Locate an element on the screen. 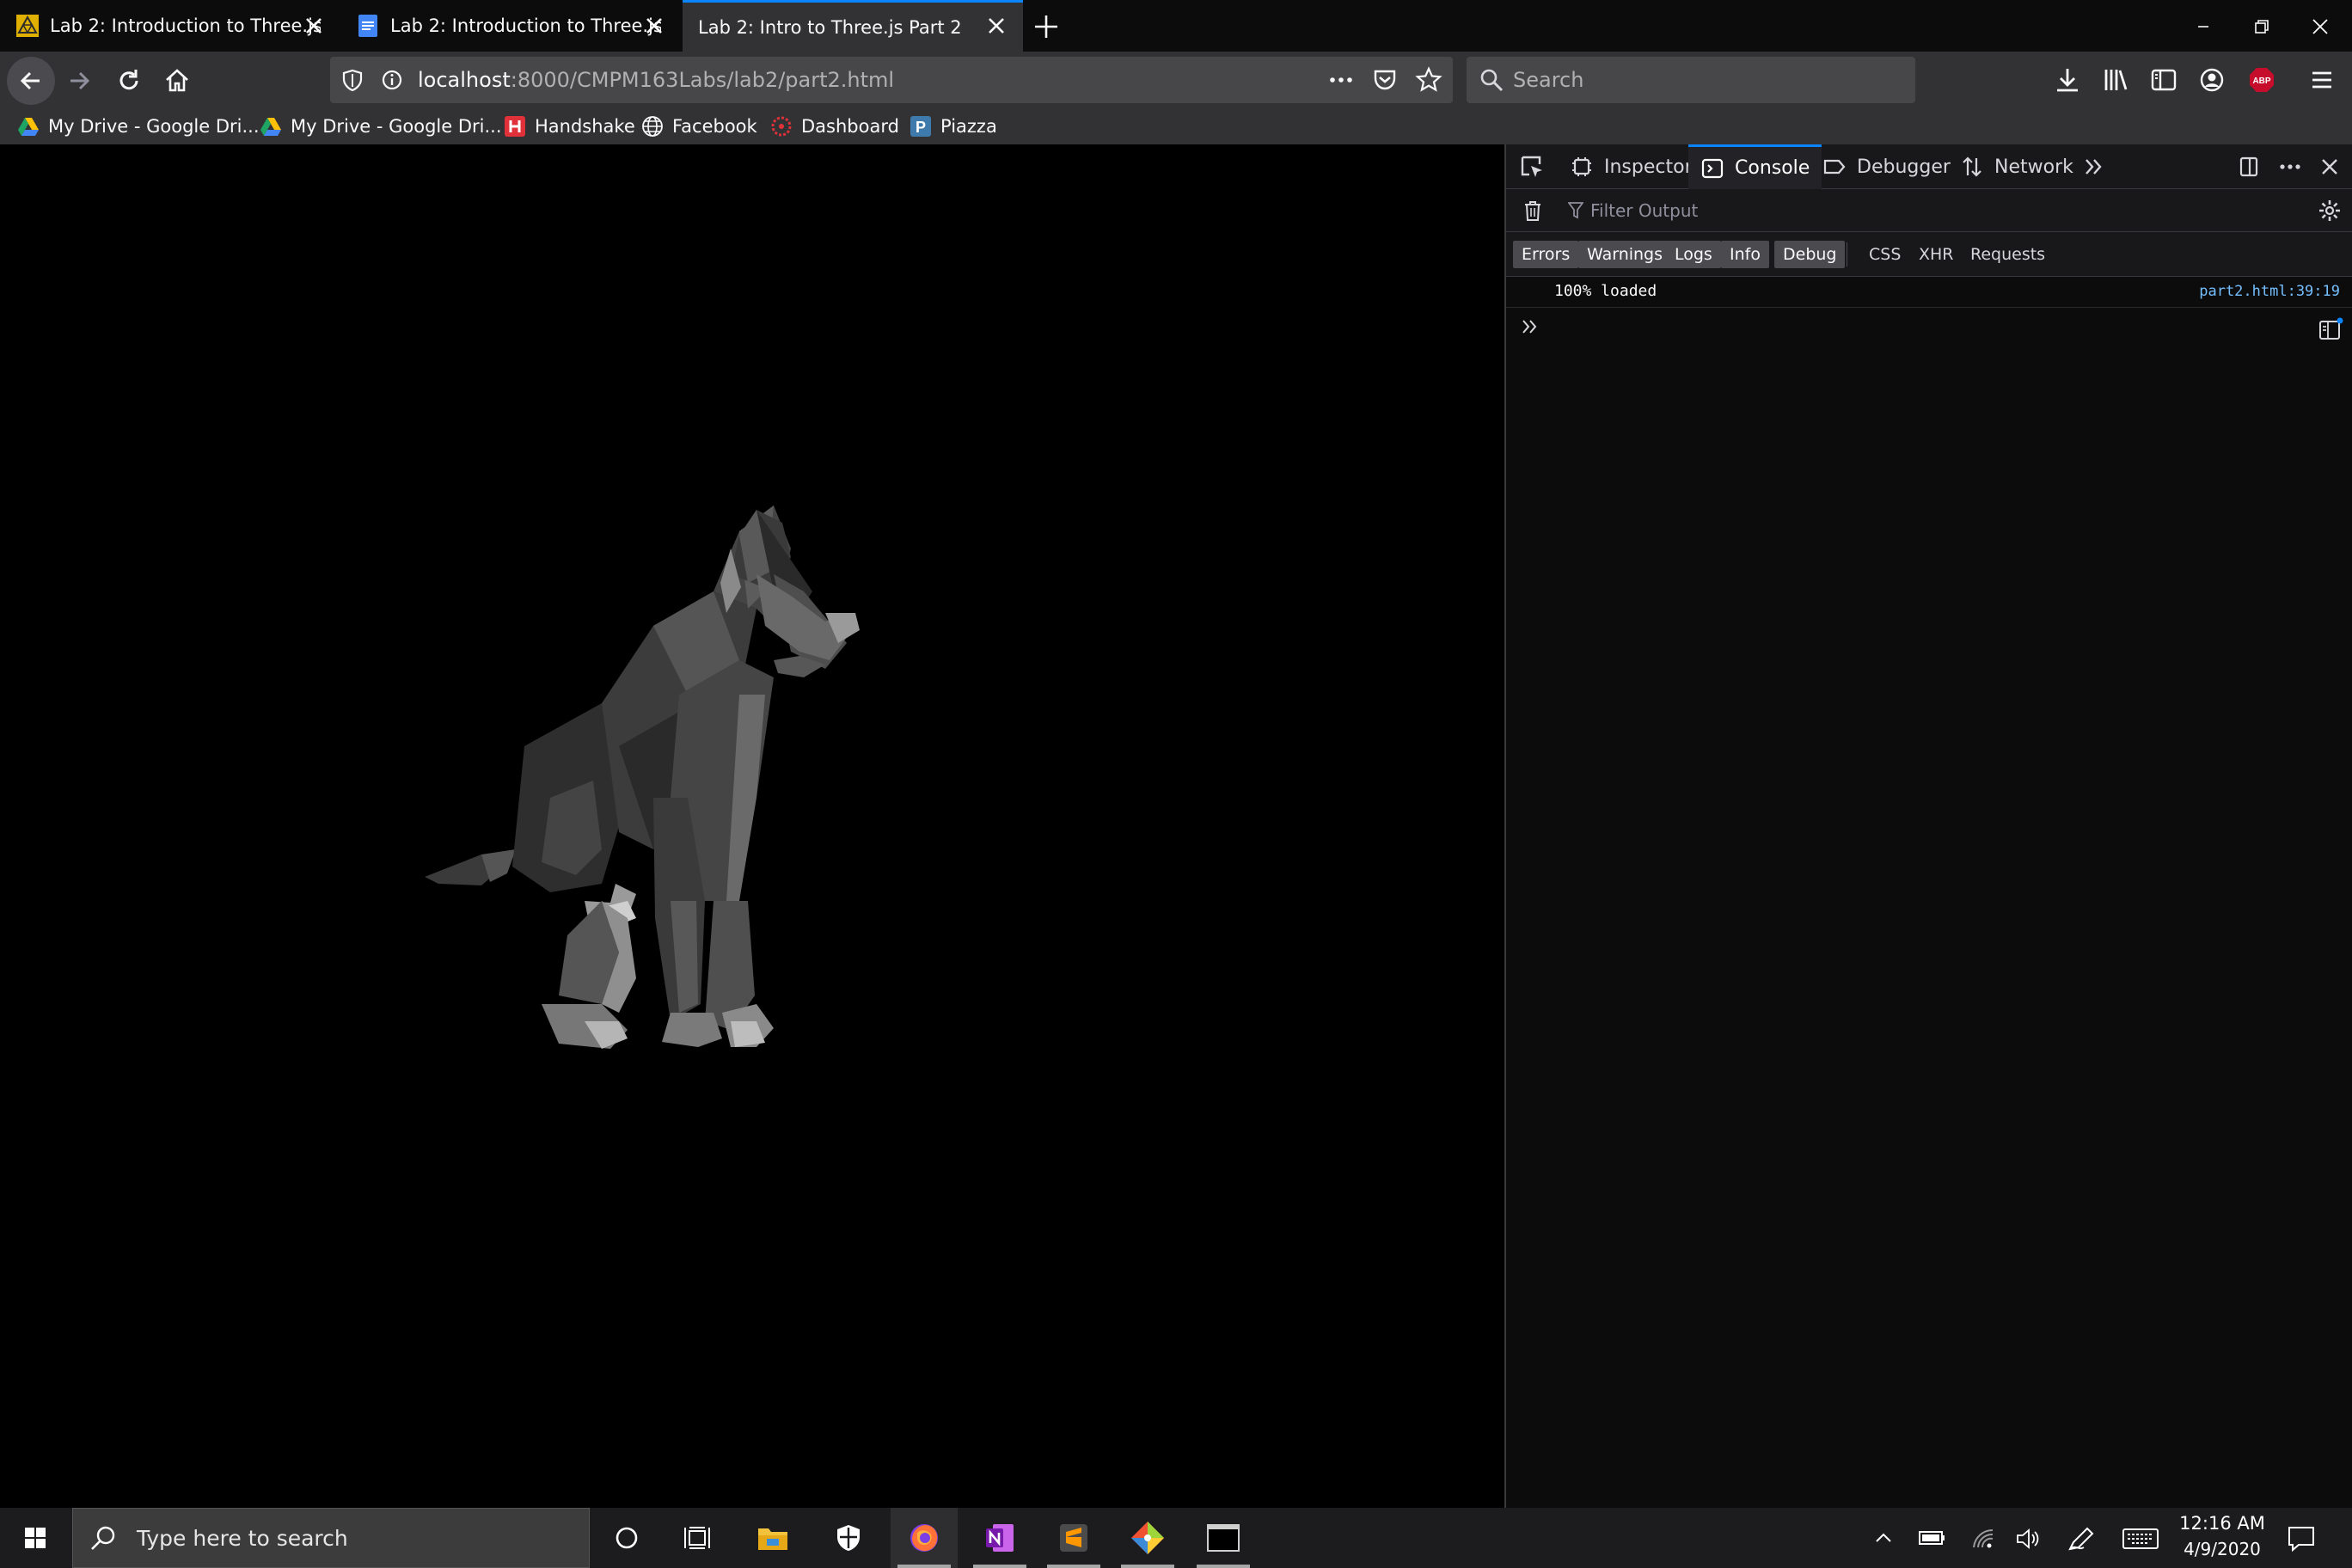 This screenshot has height=1568, width=2352. tracking-shield-icon is located at coordinates (352, 80).